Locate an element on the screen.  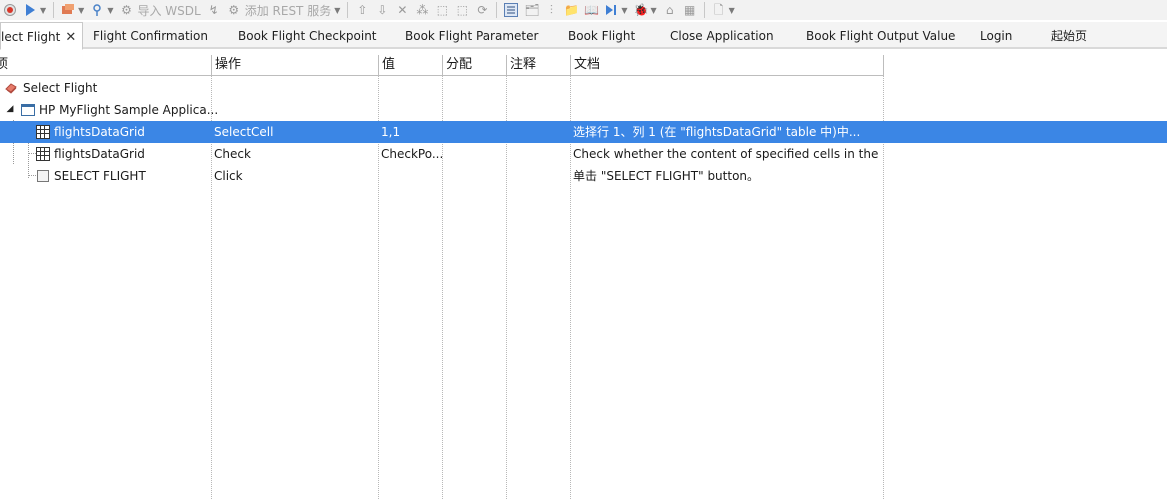
row-operation: Click is located at coordinates (294, 176).